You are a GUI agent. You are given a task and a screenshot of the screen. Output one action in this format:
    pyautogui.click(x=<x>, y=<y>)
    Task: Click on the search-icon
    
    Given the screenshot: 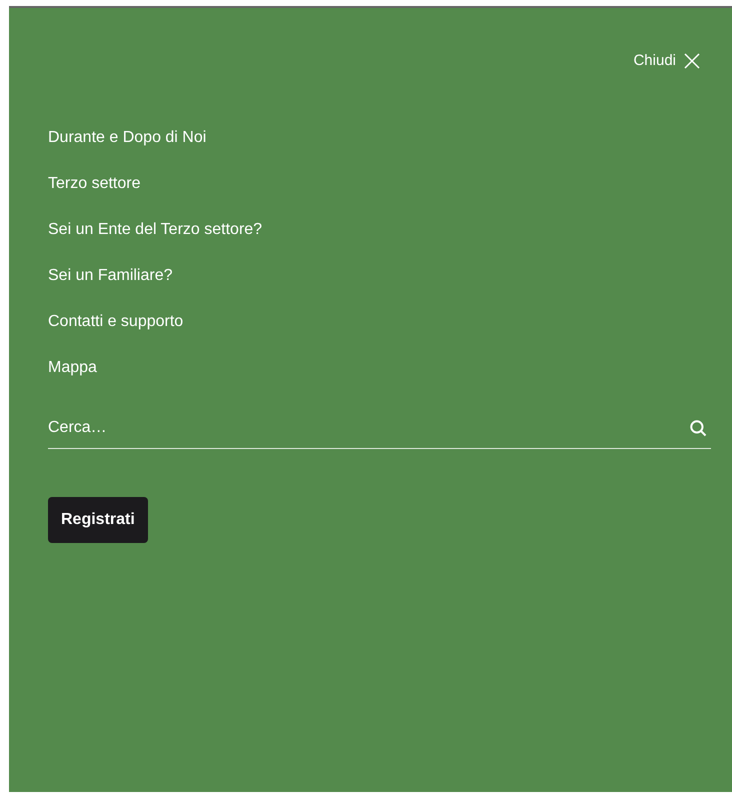 What is the action you would take?
    pyautogui.click(x=698, y=427)
    